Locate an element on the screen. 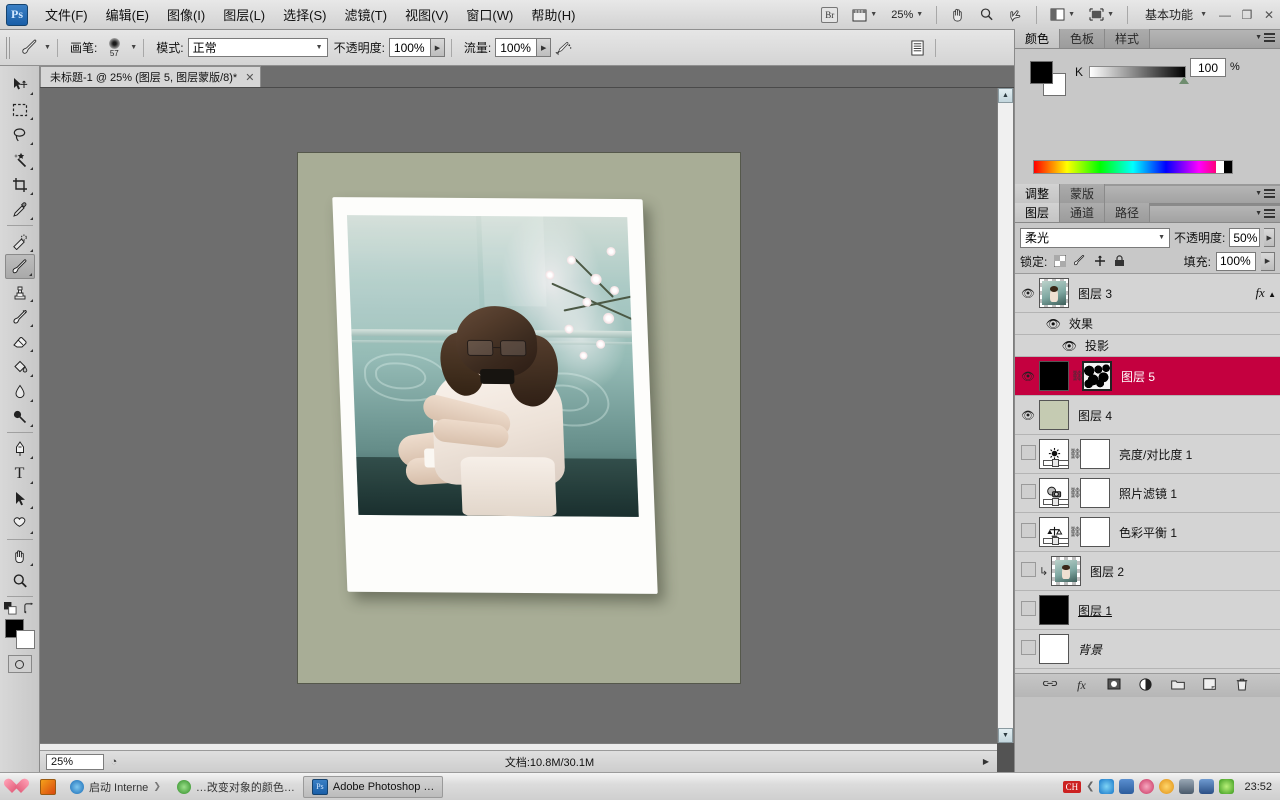 The width and height of the screenshot is (1280, 800). launch-bridge-button: Br is located at coordinates (829, 15).